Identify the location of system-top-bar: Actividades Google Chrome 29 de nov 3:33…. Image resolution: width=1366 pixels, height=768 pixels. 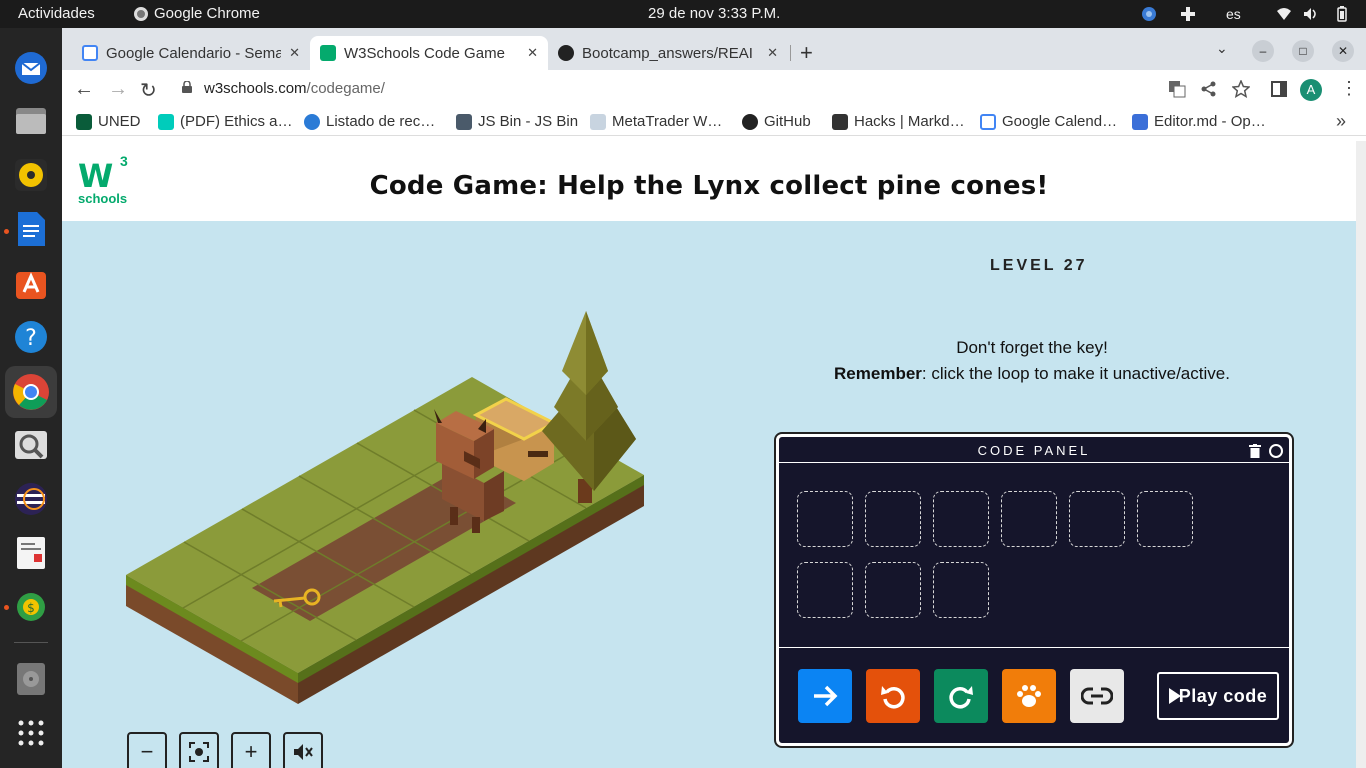
(683, 14).